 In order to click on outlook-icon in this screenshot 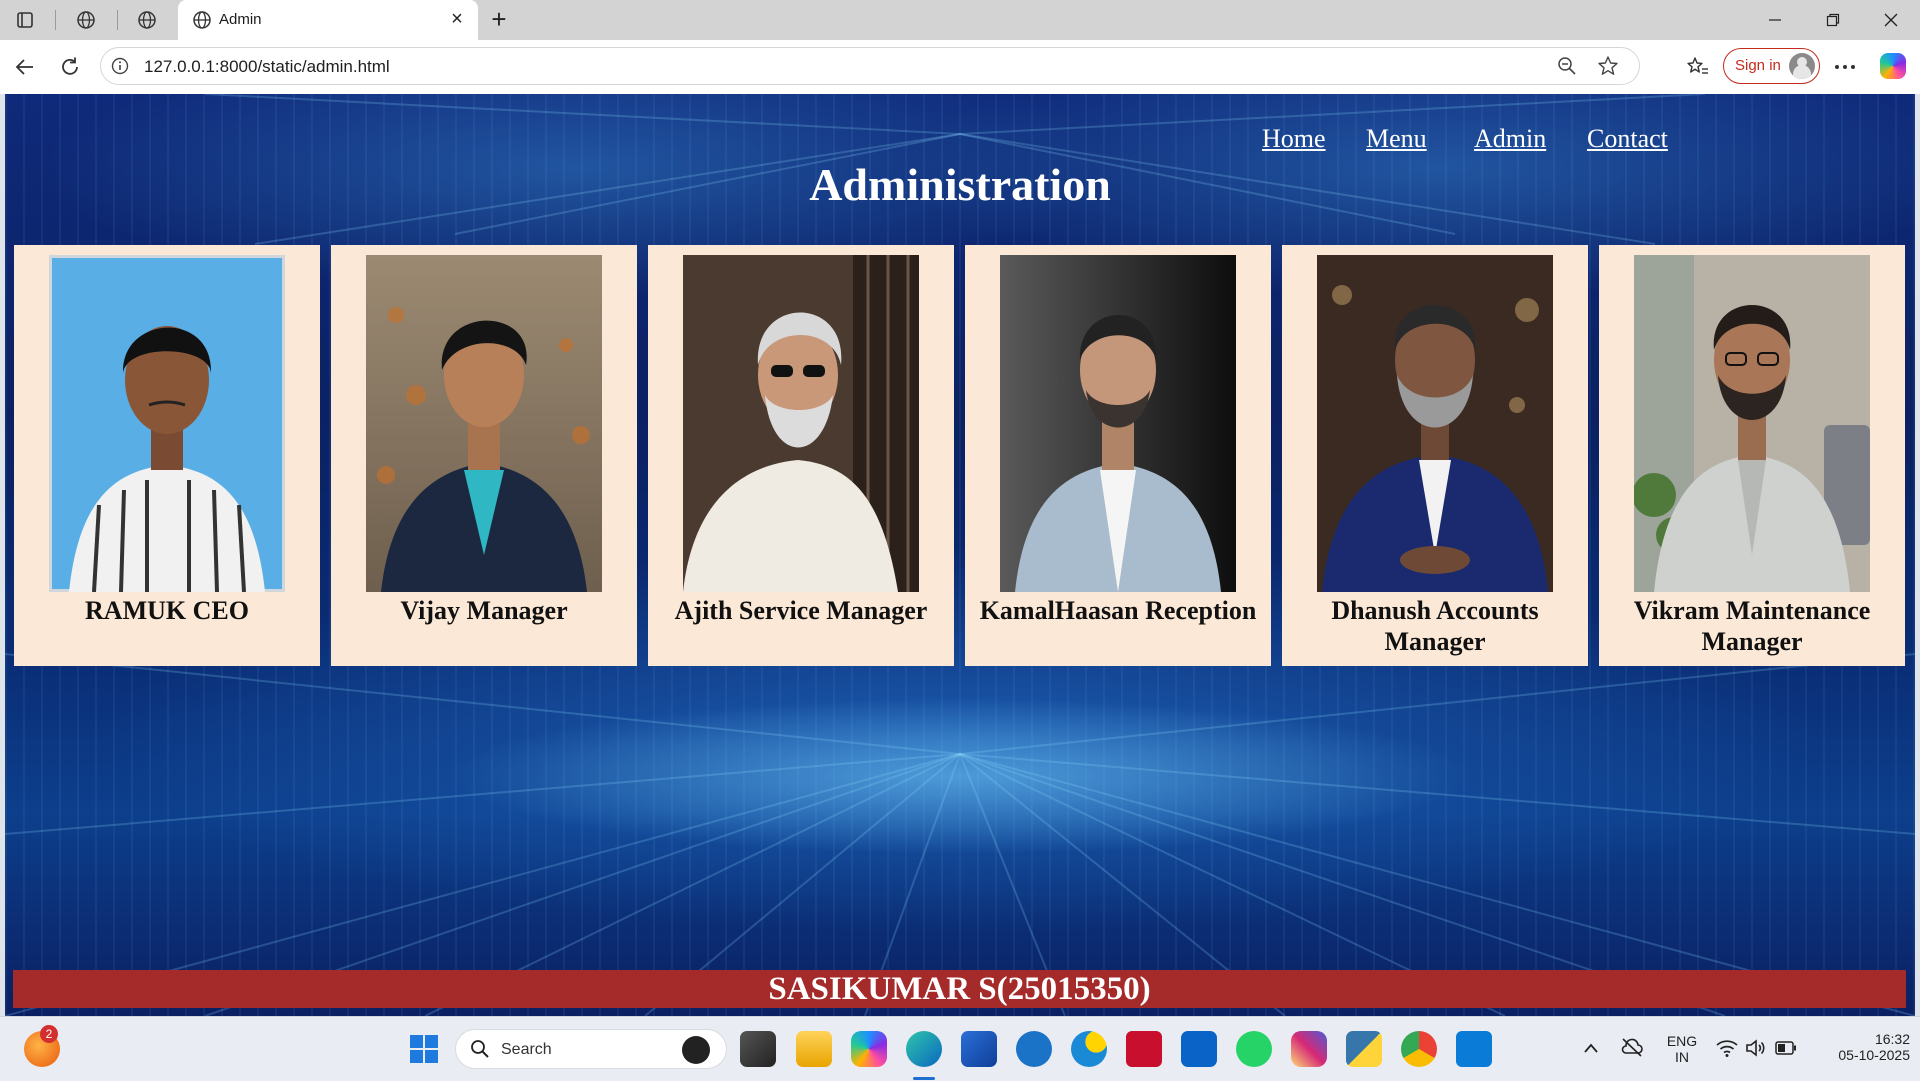, I will do `click(1199, 1049)`.